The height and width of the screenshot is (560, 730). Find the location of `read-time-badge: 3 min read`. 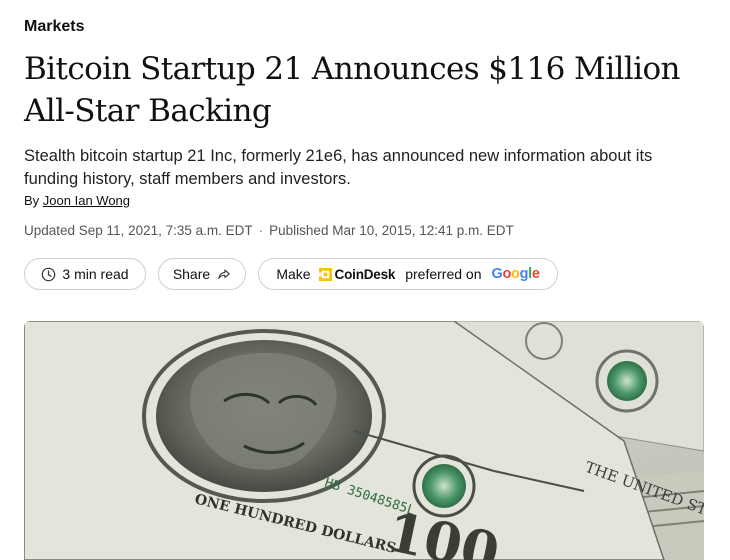

read-time-badge: 3 min read is located at coordinates (85, 274).